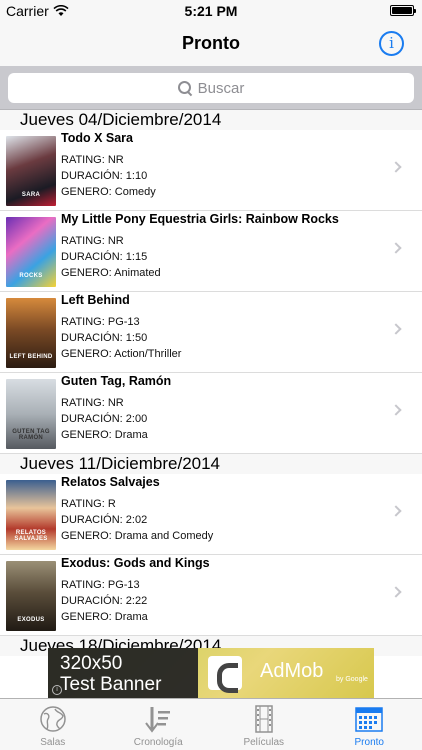 Image resolution: width=422 pixels, height=750 pixels. Describe the element at coordinates (352, 679) in the screenshot. I see `ad-brand-sub: by Google` at that location.